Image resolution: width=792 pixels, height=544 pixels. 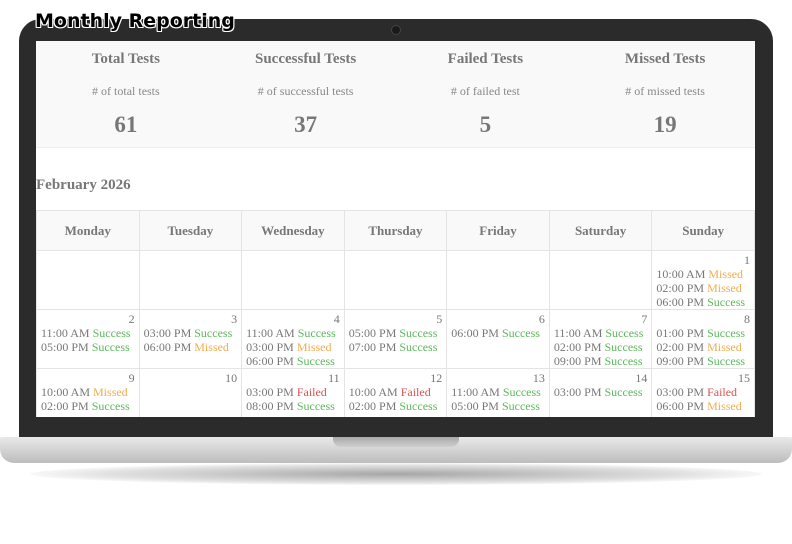 What do you see at coordinates (293, 406) in the screenshot?
I see `test-event: 08:00 PM Success` at bounding box center [293, 406].